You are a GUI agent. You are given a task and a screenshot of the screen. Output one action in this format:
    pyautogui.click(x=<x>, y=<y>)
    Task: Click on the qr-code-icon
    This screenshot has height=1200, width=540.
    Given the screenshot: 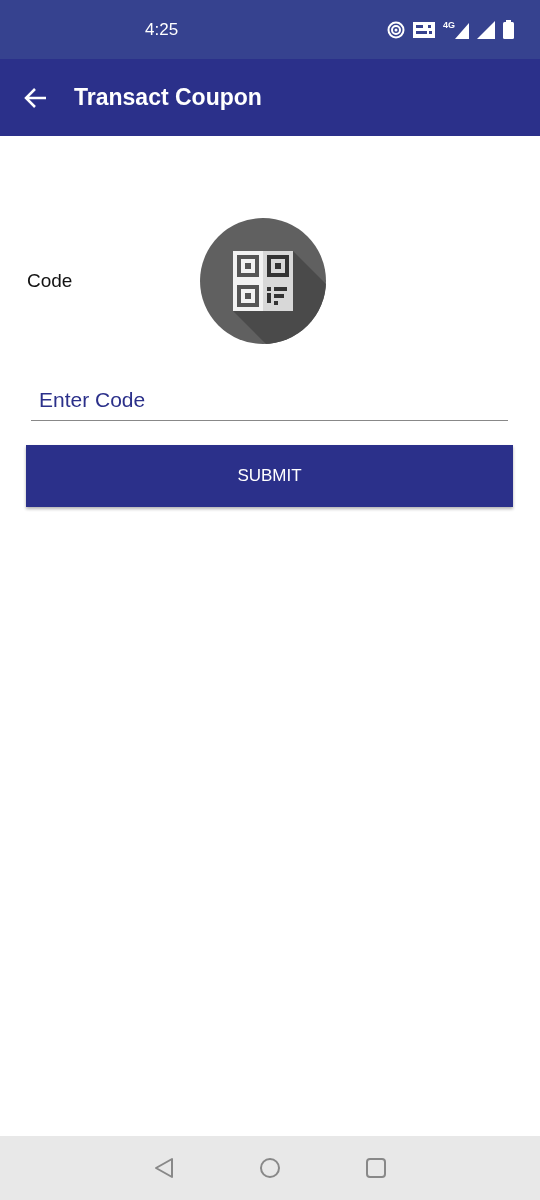 What is the action you would take?
    pyautogui.click(x=263, y=281)
    